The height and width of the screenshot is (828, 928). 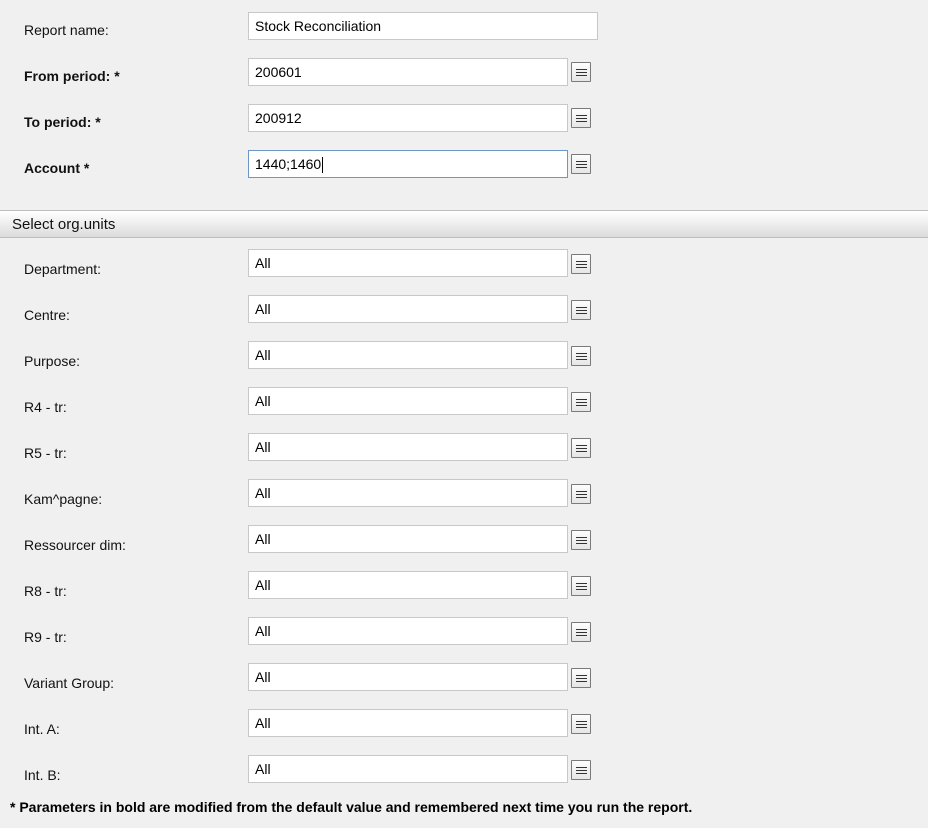 I want to click on int-b-lookup-button, so click(x=581, y=770).